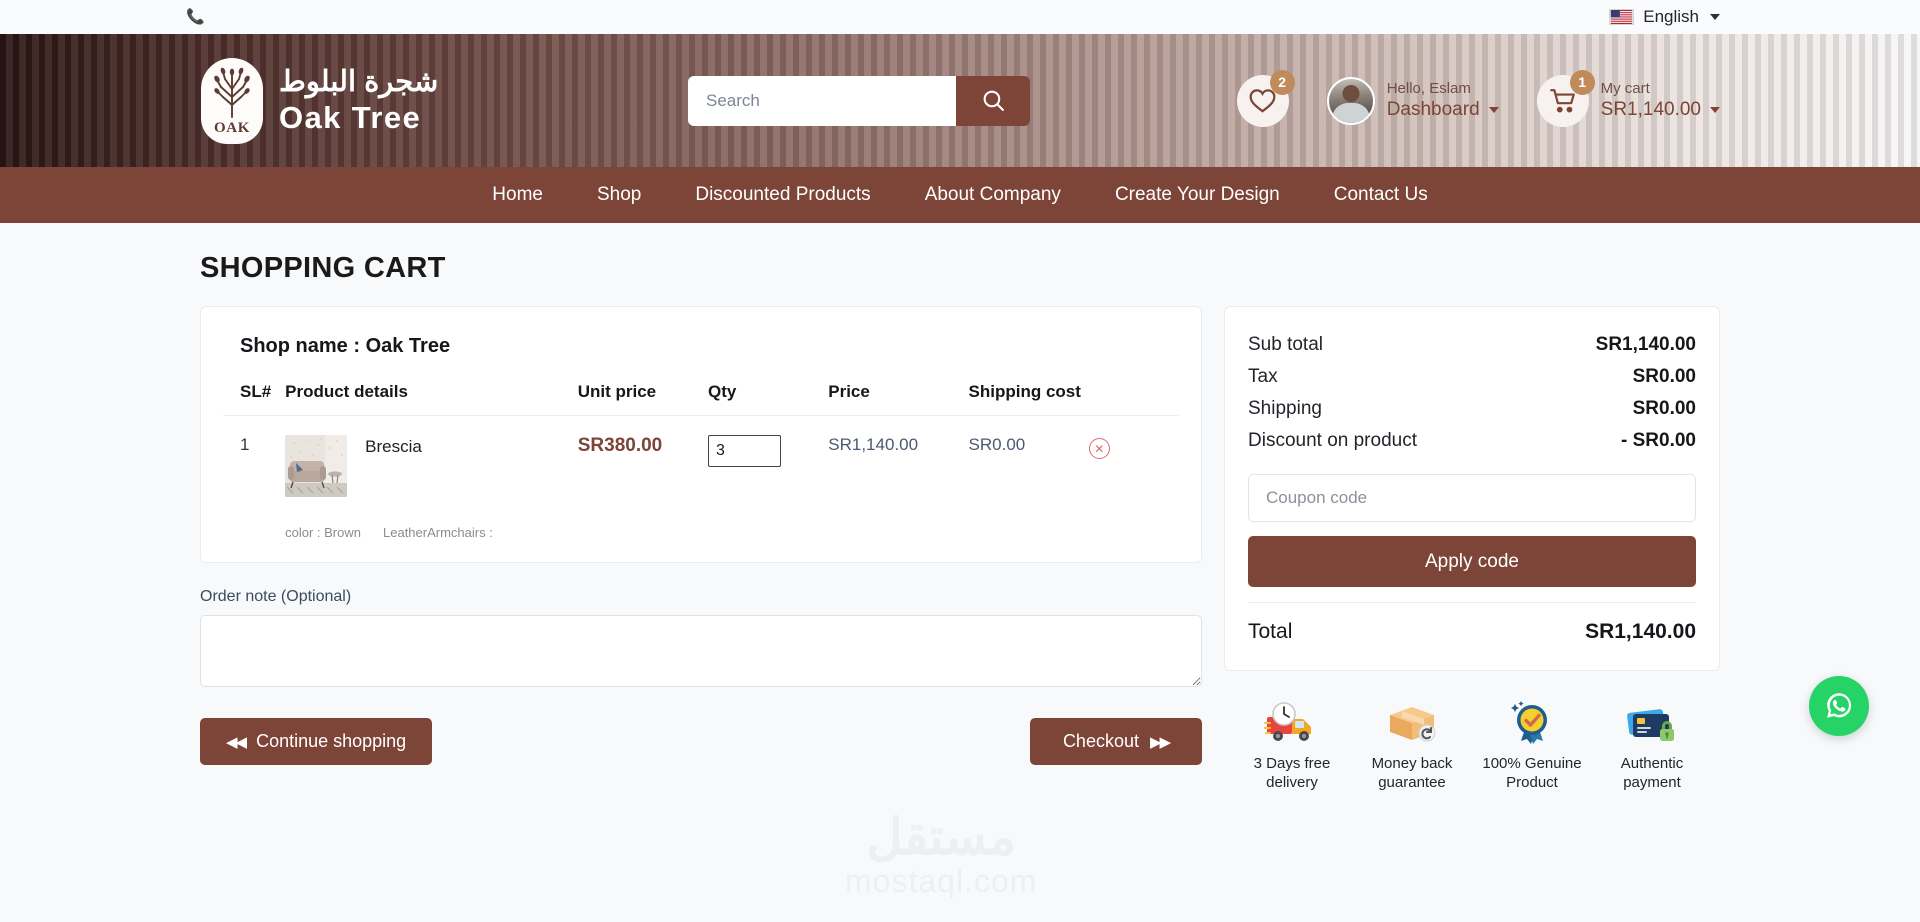 The height and width of the screenshot is (922, 1920). Describe the element at coordinates (822, 100) in the screenshot. I see `search-input` at that location.